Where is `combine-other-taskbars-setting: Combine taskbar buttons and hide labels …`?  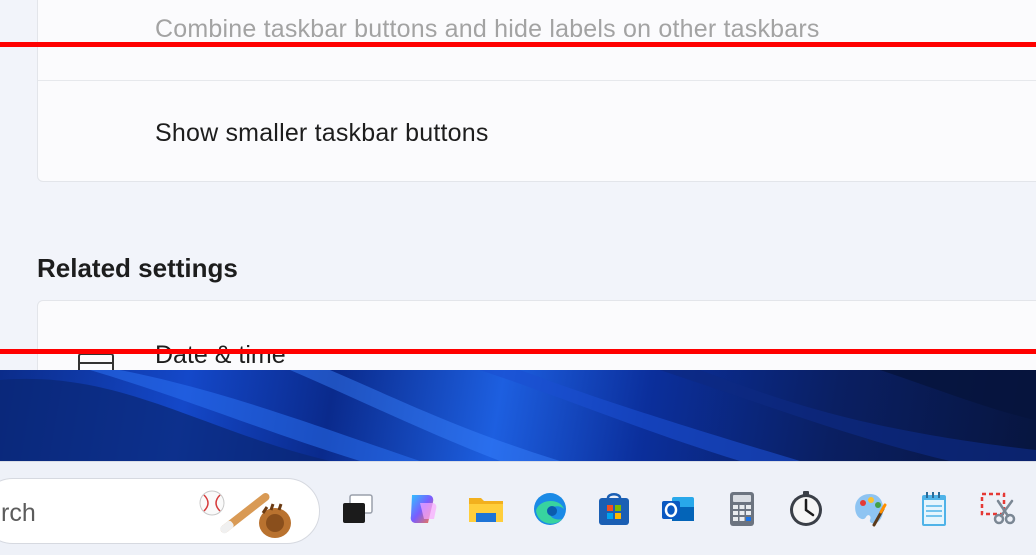
combine-other-taskbars-setting: Combine taskbar buttons and hide labels … is located at coordinates (487, 29).